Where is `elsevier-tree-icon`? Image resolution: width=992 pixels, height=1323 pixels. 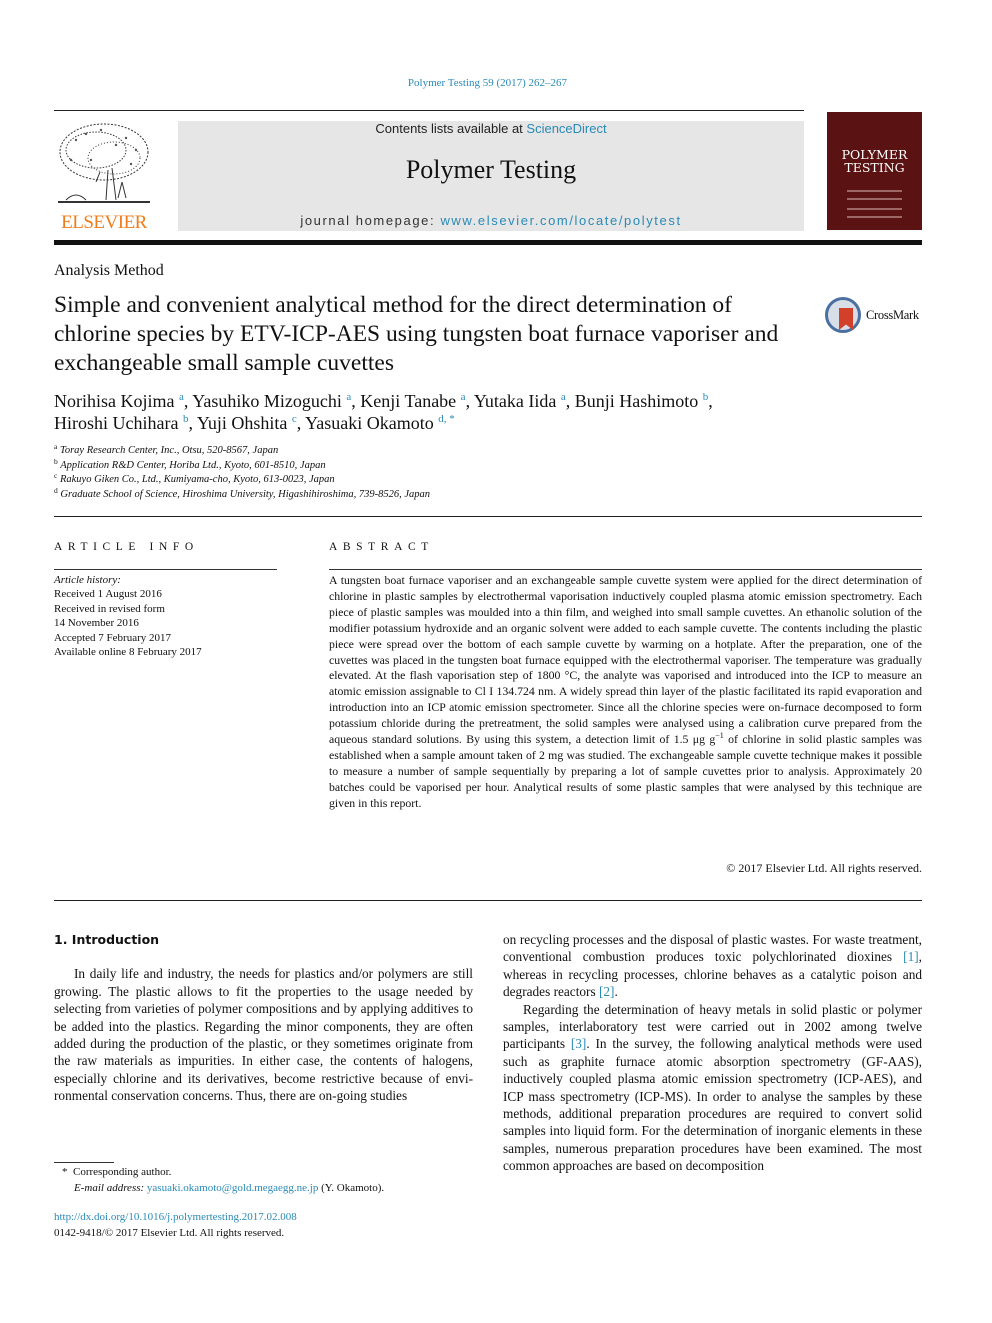 elsevier-tree-icon is located at coordinates (104, 163).